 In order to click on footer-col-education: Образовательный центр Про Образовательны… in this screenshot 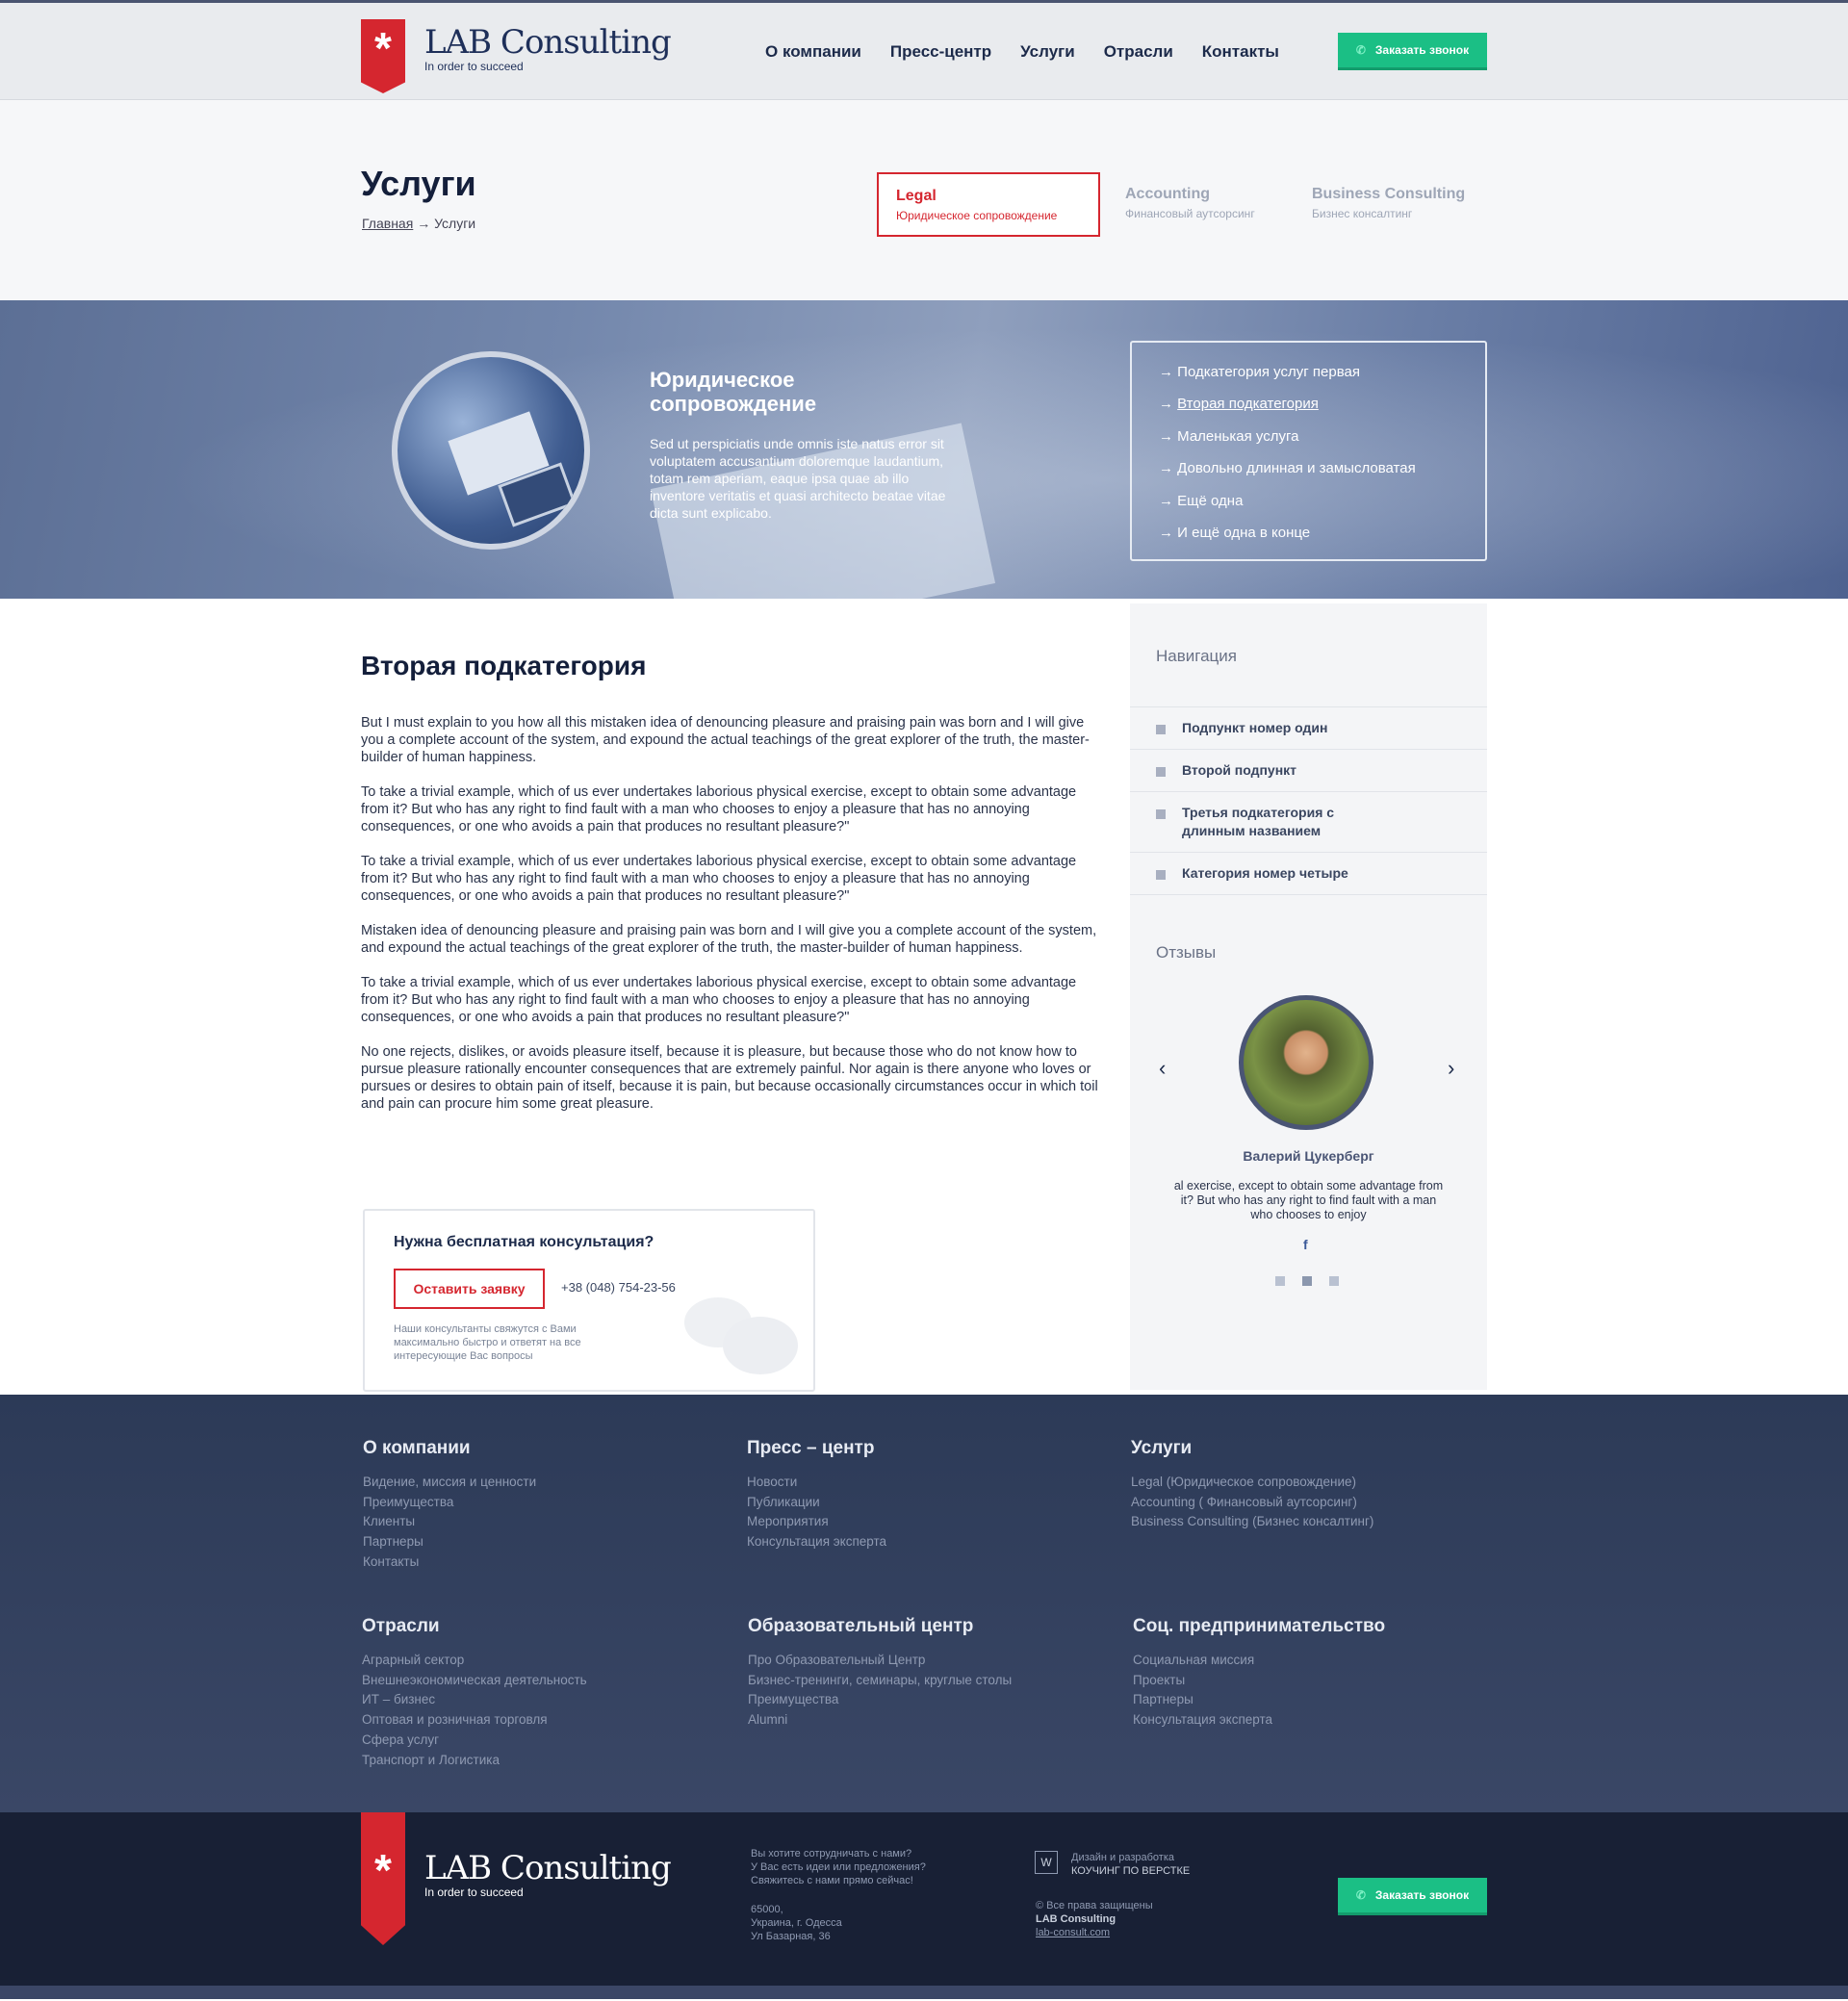, I will do `click(880, 1673)`.